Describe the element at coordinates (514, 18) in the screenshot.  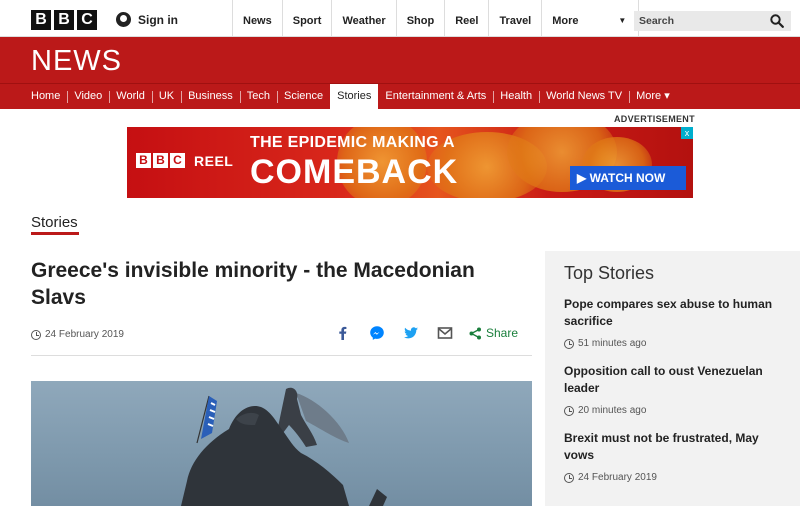
I see `top-nav-travel: Travel` at that location.